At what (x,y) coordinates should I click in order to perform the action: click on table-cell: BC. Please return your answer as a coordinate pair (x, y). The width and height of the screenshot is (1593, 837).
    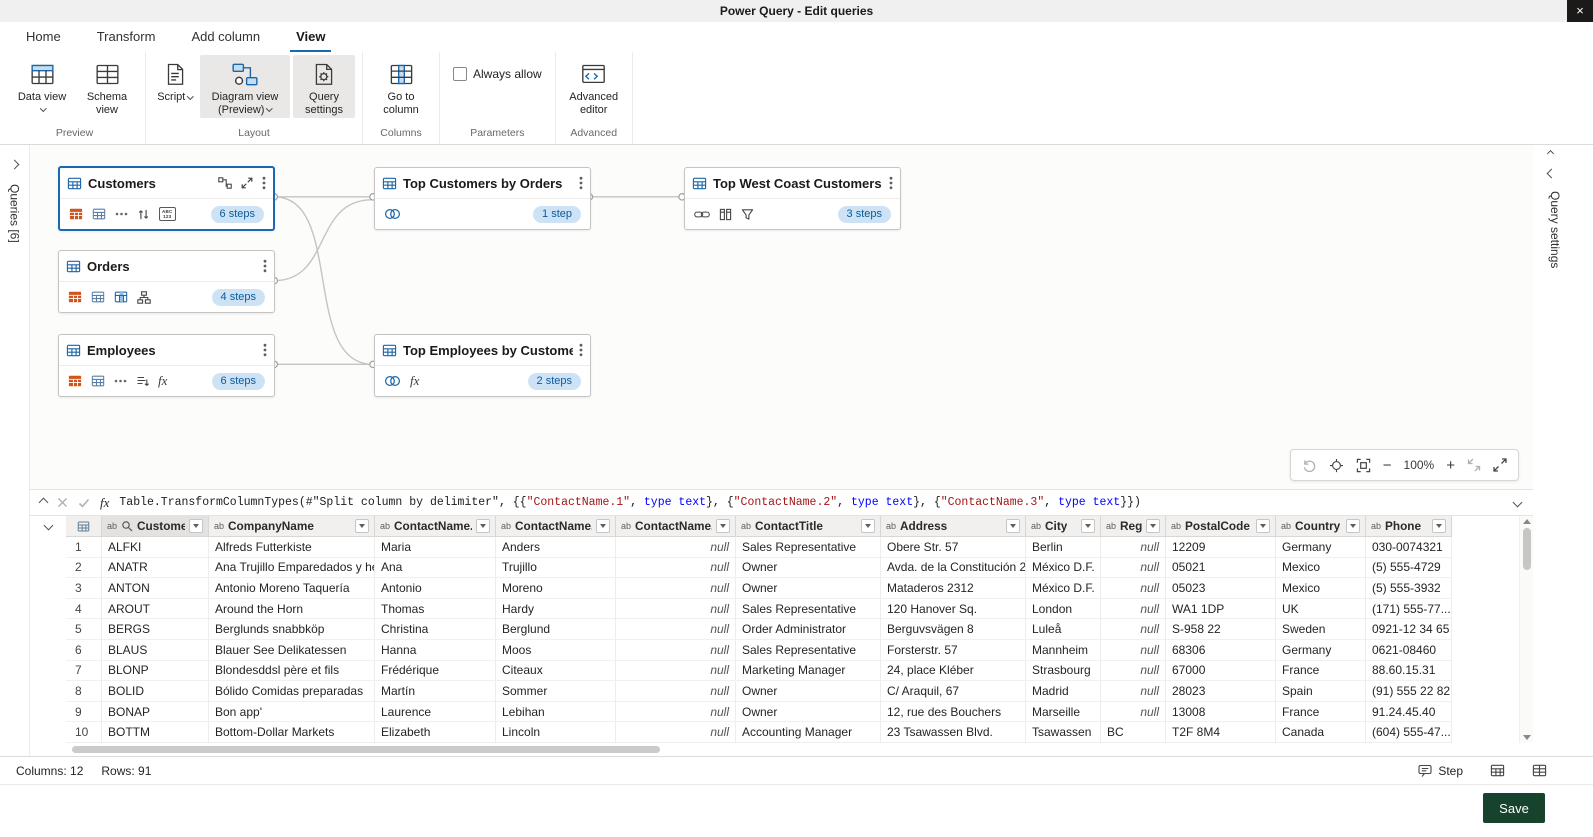
    Looking at the image, I should click on (1133, 732).